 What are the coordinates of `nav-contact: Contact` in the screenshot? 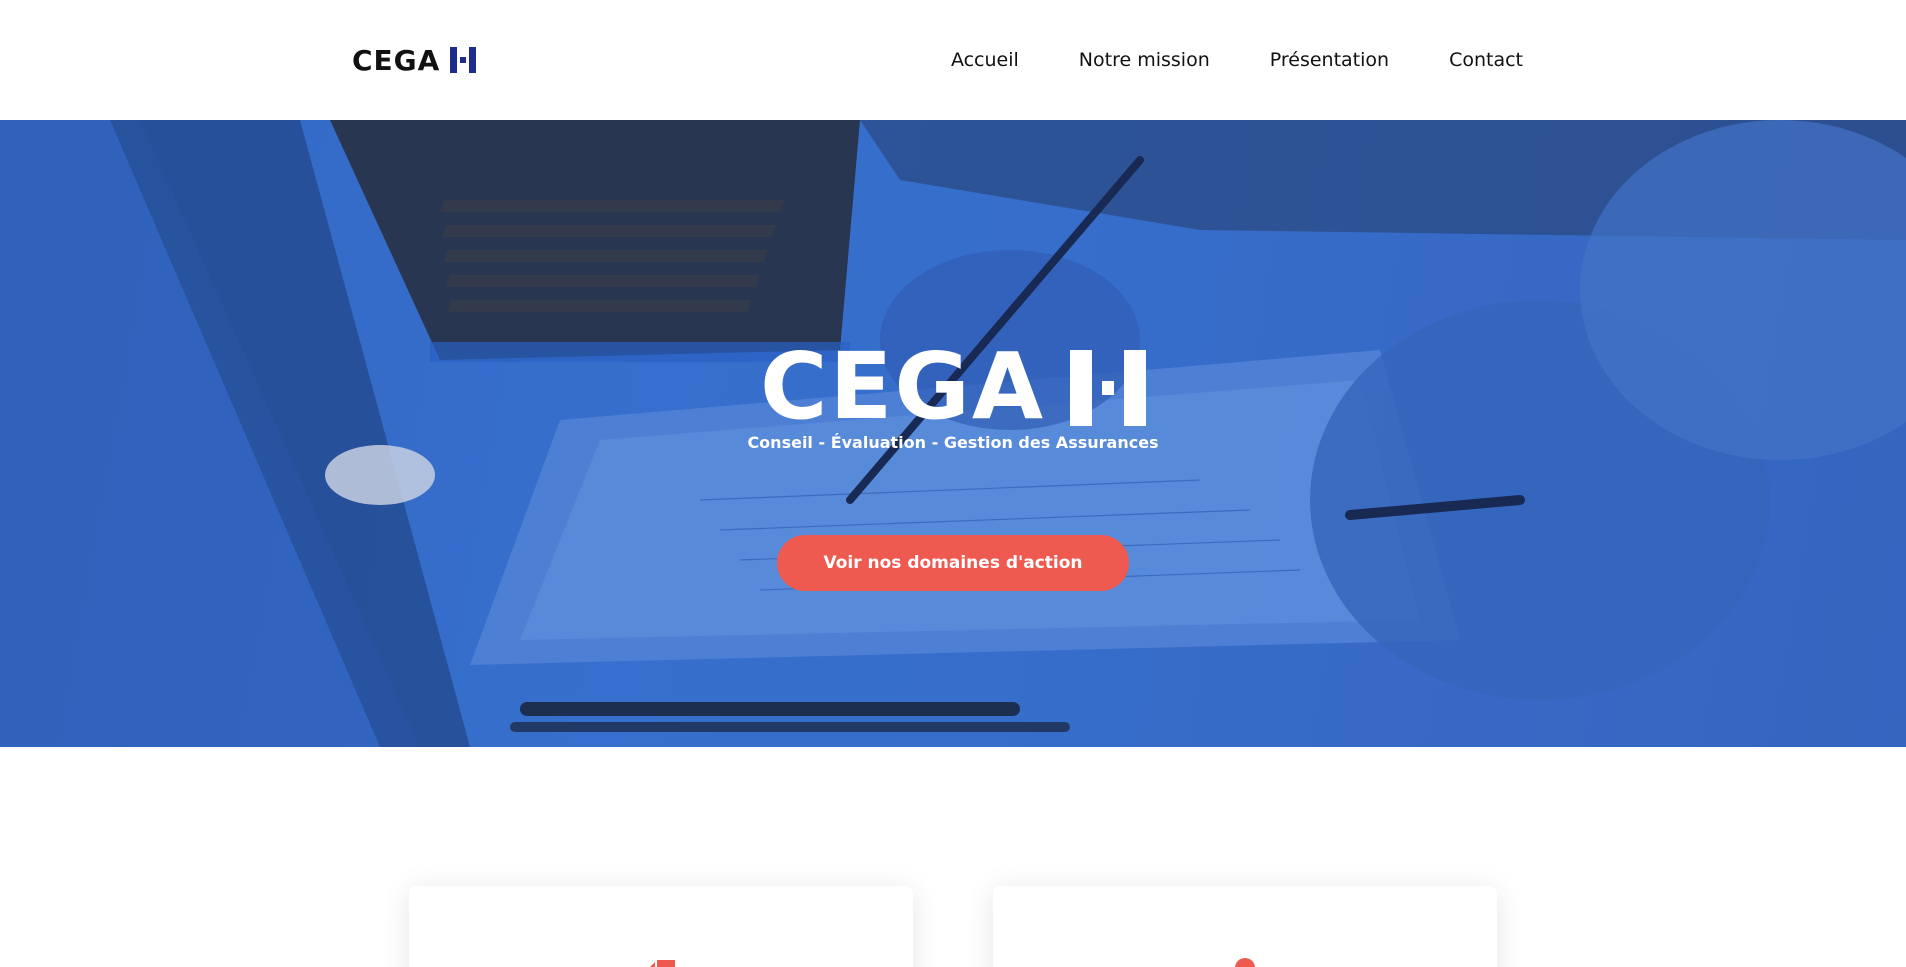 It's located at (1486, 60).